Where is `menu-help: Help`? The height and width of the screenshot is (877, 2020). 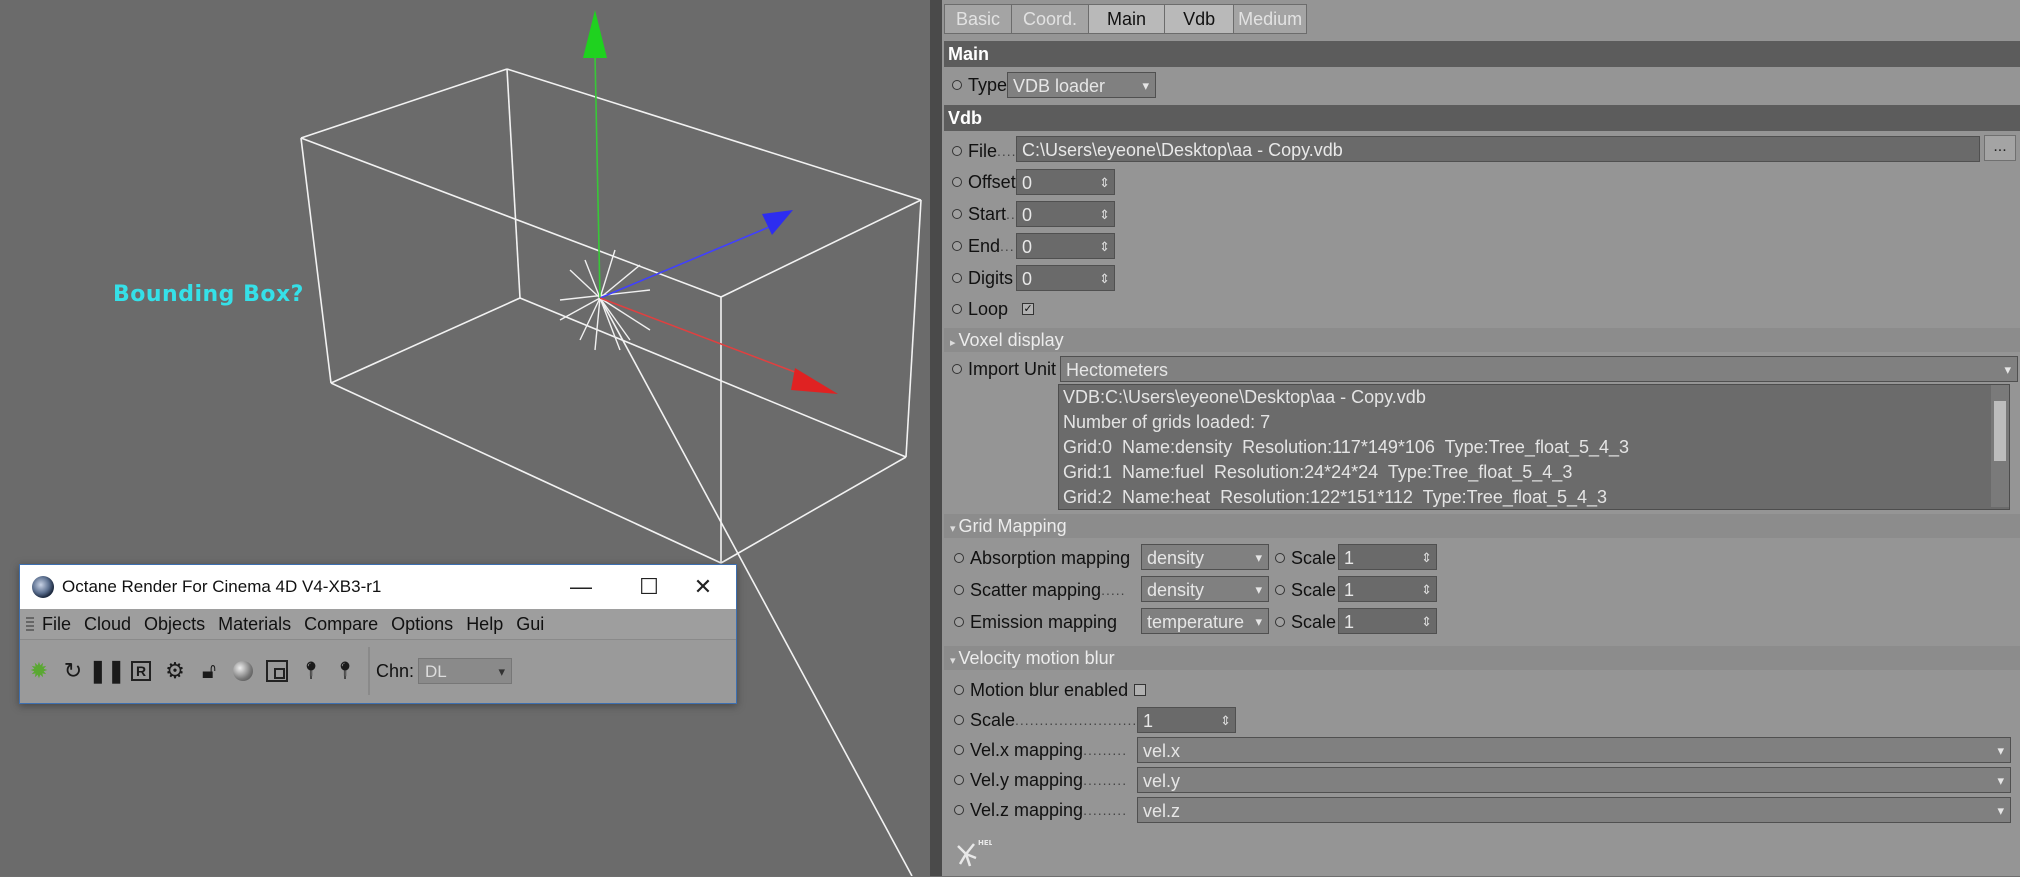
menu-help: Help is located at coordinates (484, 624).